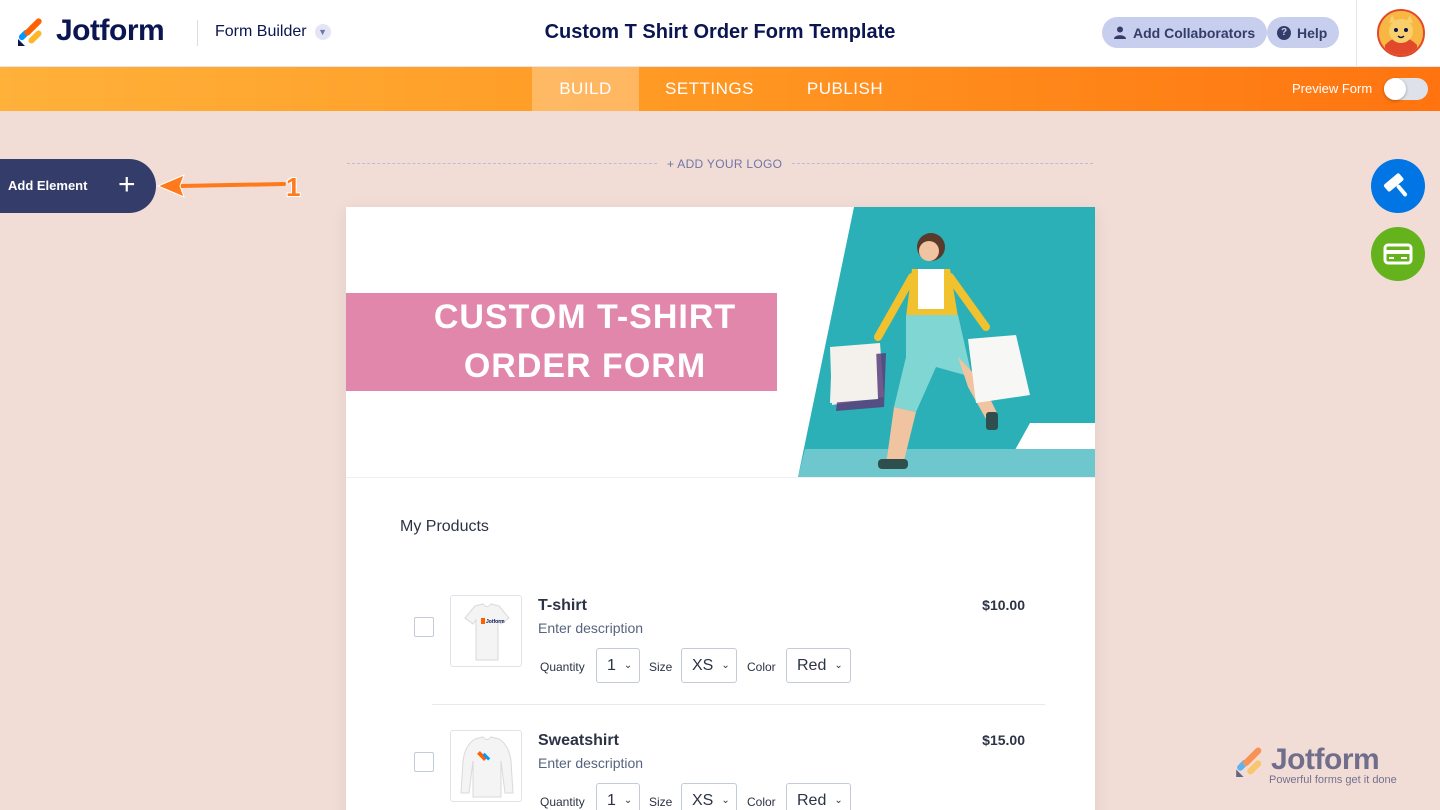 This screenshot has width=1440, height=810. What do you see at coordinates (585, 317) in the screenshot?
I see `hero-title-line1: CUSTOM T-SHIRT` at bounding box center [585, 317].